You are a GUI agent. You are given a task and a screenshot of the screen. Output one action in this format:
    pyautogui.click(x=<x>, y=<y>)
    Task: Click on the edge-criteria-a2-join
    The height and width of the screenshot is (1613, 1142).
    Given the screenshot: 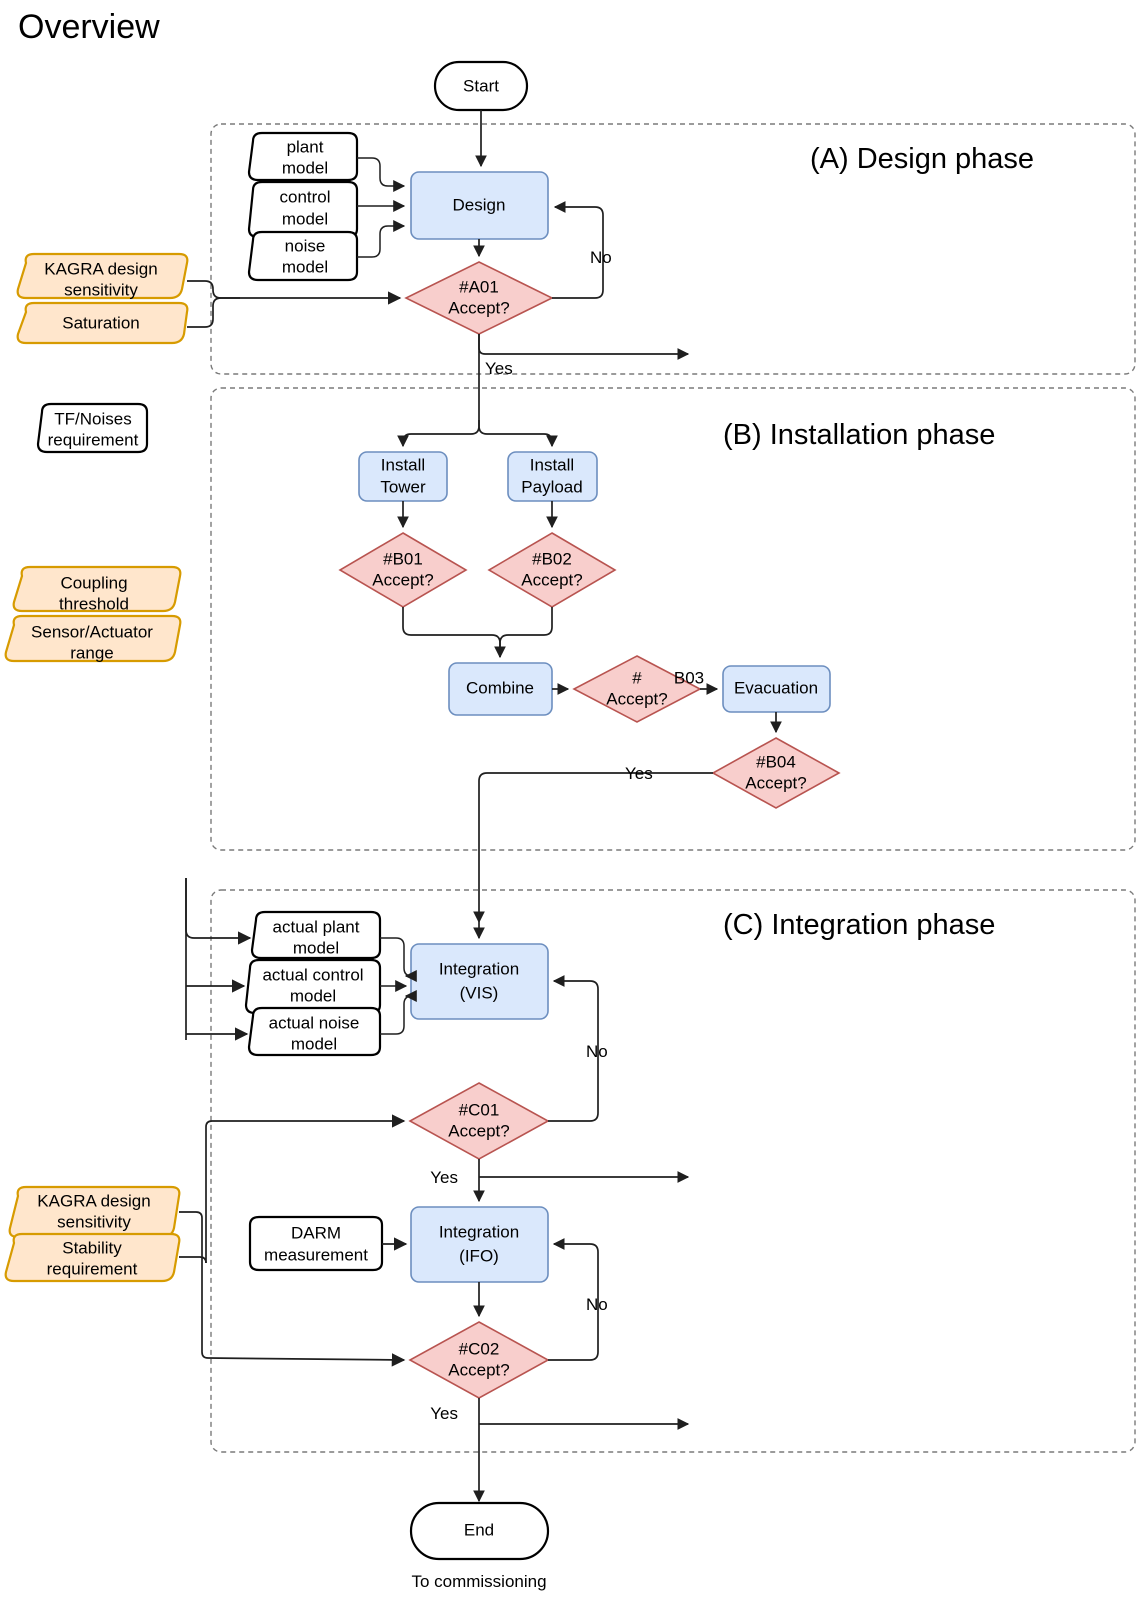 What is the action you would take?
    pyautogui.click(x=213, y=312)
    